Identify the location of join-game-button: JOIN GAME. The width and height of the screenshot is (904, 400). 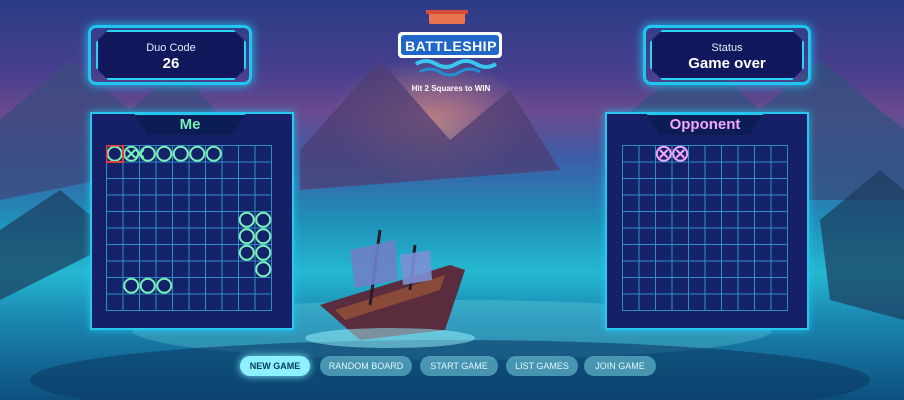
(620, 366).